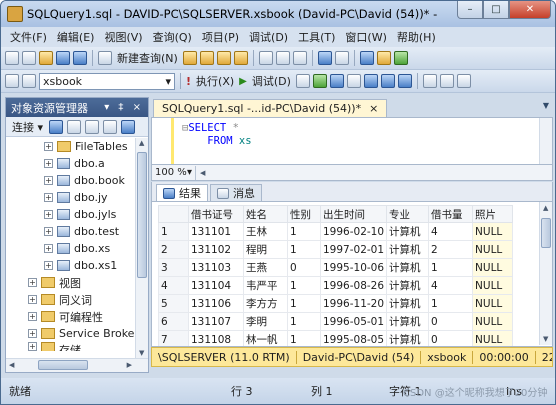 Image resolution: width=556 pixels, height=405 pixels. What do you see at coordinates (76, 37) in the screenshot?
I see `menu-edit: 编辑(E)` at bounding box center [76, 37].